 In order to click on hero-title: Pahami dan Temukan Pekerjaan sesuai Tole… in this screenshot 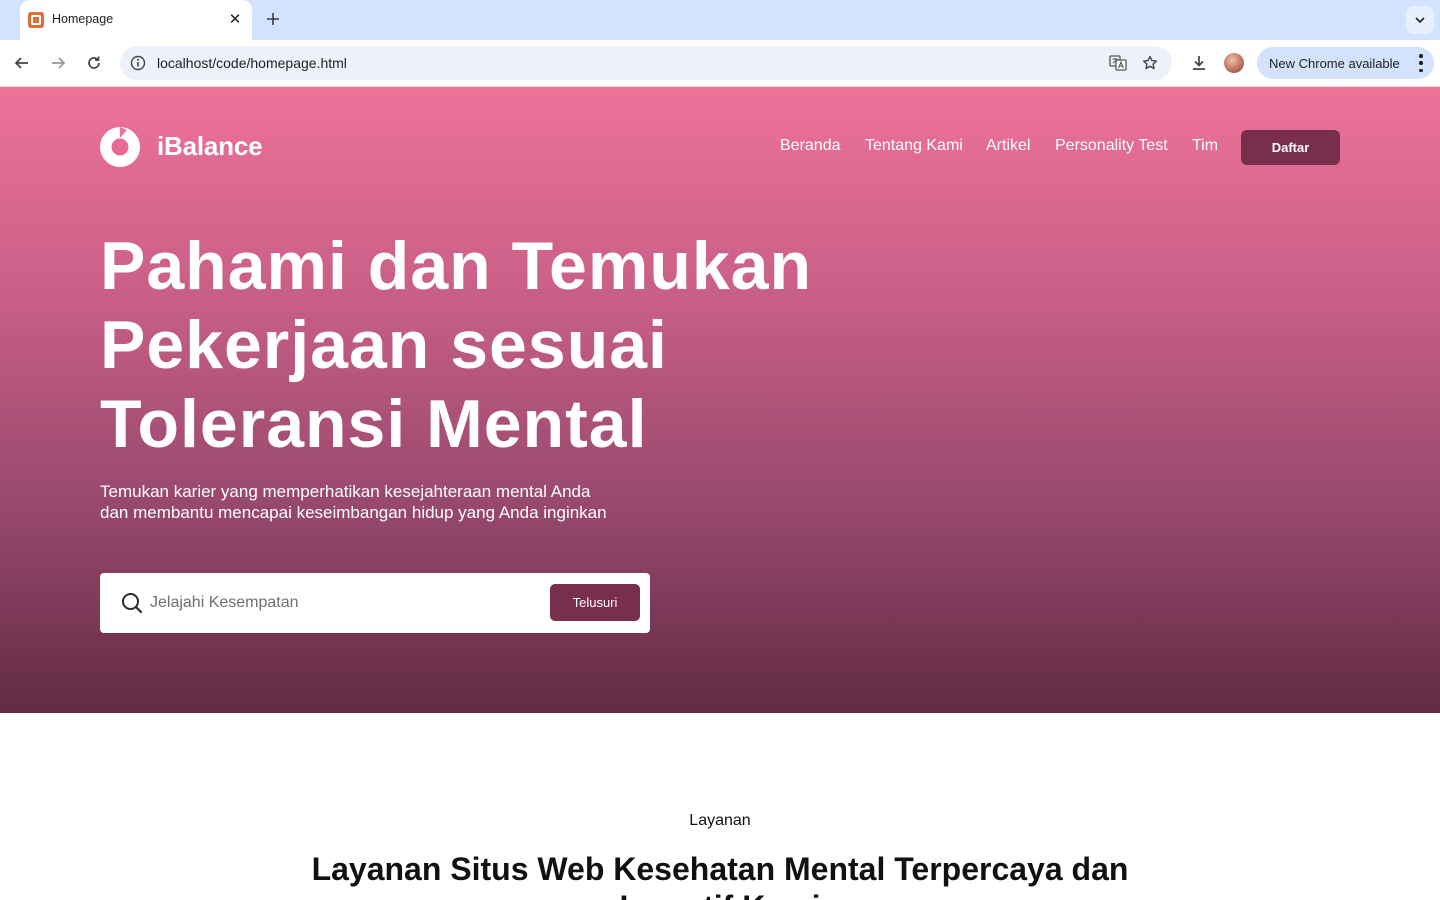, I will do `click(510, 345)`.